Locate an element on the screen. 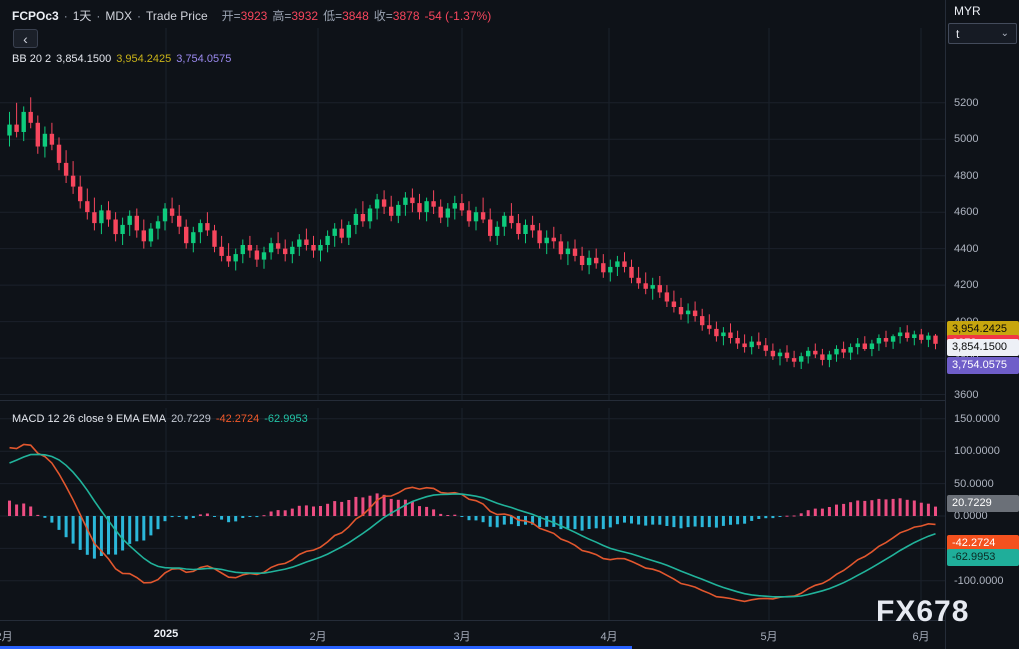 The width and height of the screenshot is (1019, 649). bb-lower-price-label: 3,754.0575 is located at coordinates (983, 366).